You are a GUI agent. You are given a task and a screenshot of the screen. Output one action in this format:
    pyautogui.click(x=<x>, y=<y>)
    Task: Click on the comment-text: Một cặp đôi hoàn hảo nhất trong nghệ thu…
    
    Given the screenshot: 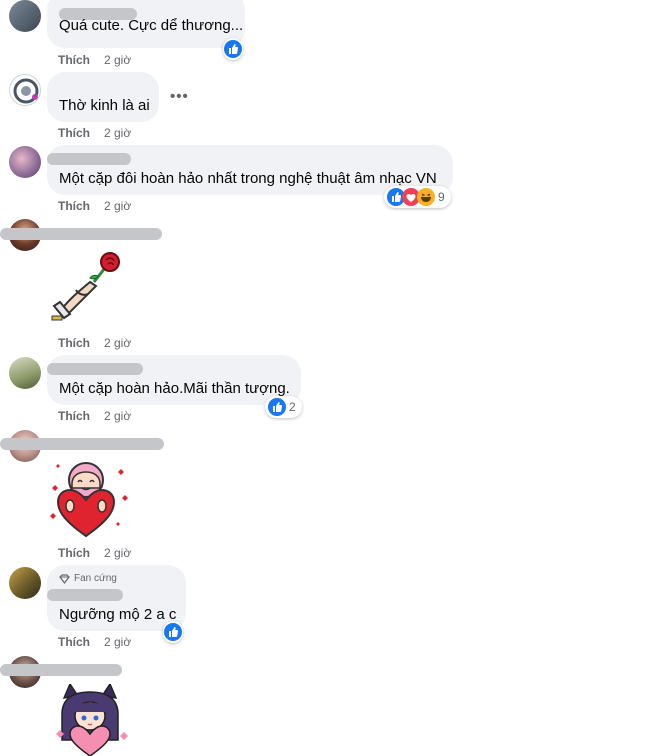 What is the action you would take?
    pyautogui.click(x=248, y=178)
    